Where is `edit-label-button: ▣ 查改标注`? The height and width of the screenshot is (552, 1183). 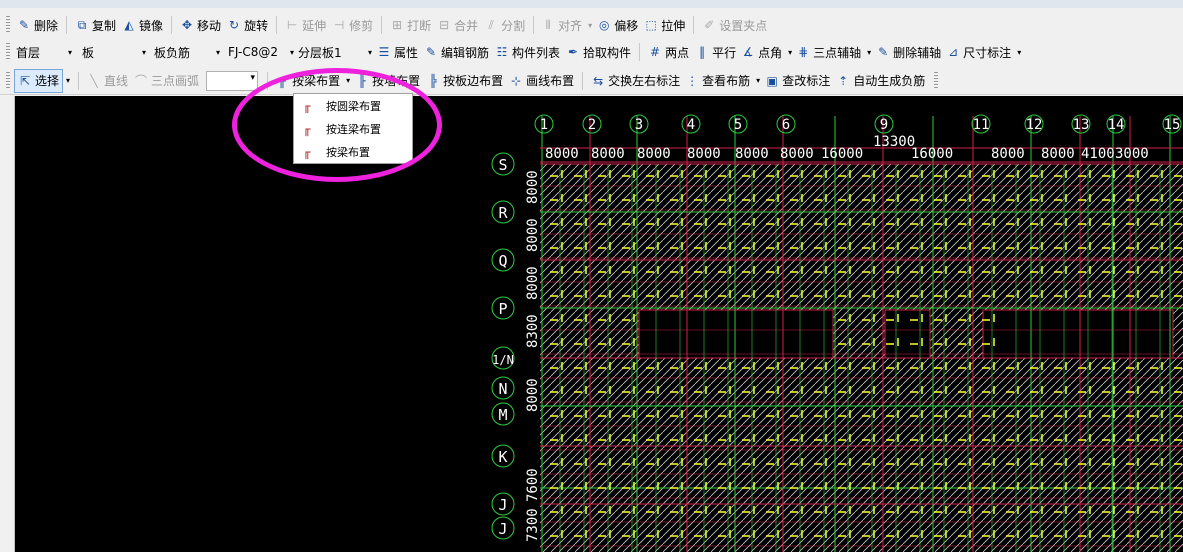 edit-label-button: ▣ 查改标注 is located at coordinates (797, 81).